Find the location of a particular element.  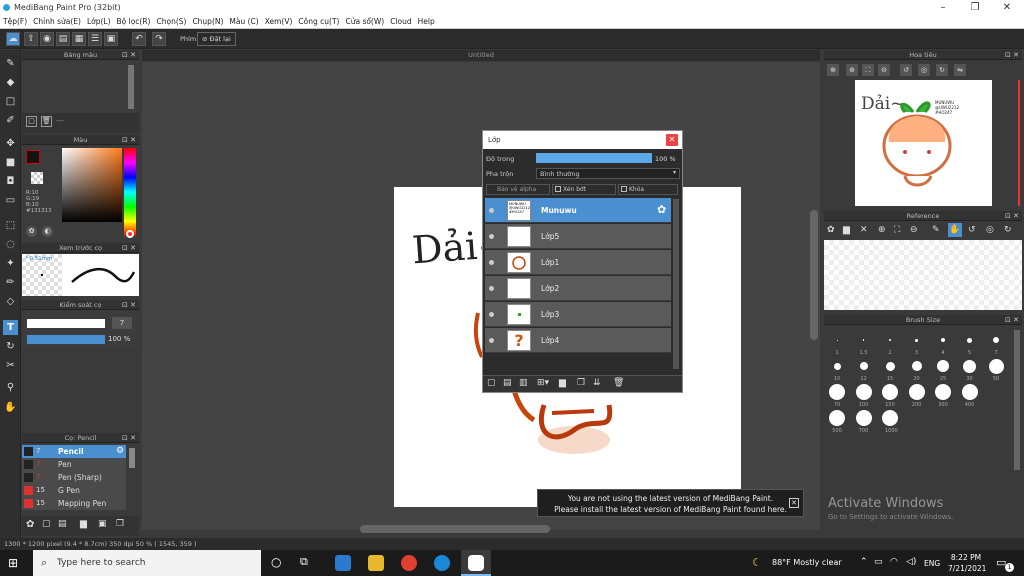

color-wheel-icon: ✿ is located at coordinates (31, 231).